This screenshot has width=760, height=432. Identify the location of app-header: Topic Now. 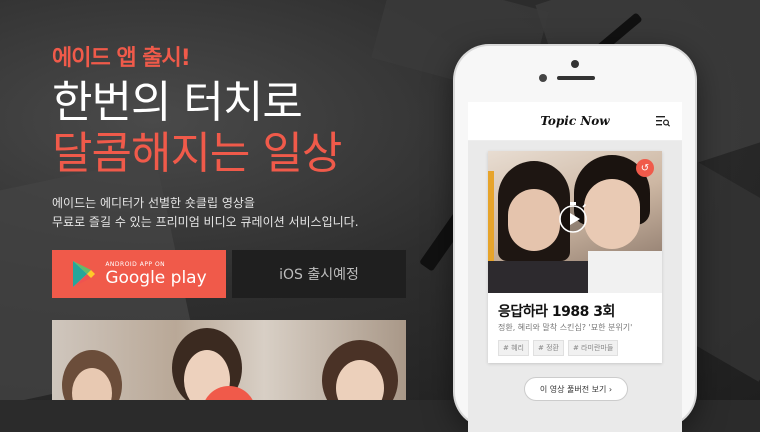
(575, 121).